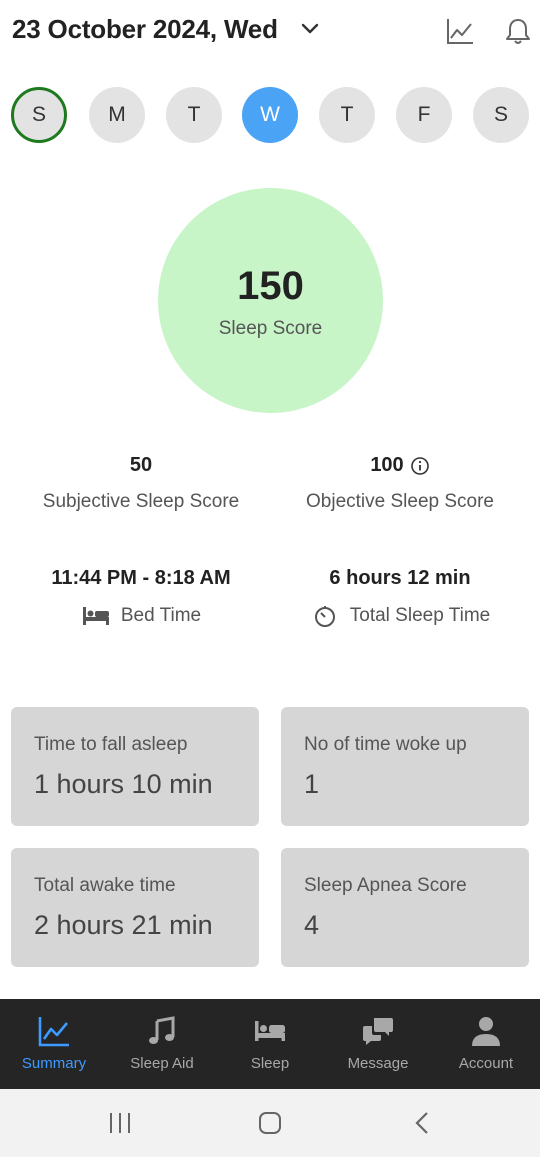 This screenshot has height=1157, width=540. I want to click on chevron-down-icon, so click(310, 29).